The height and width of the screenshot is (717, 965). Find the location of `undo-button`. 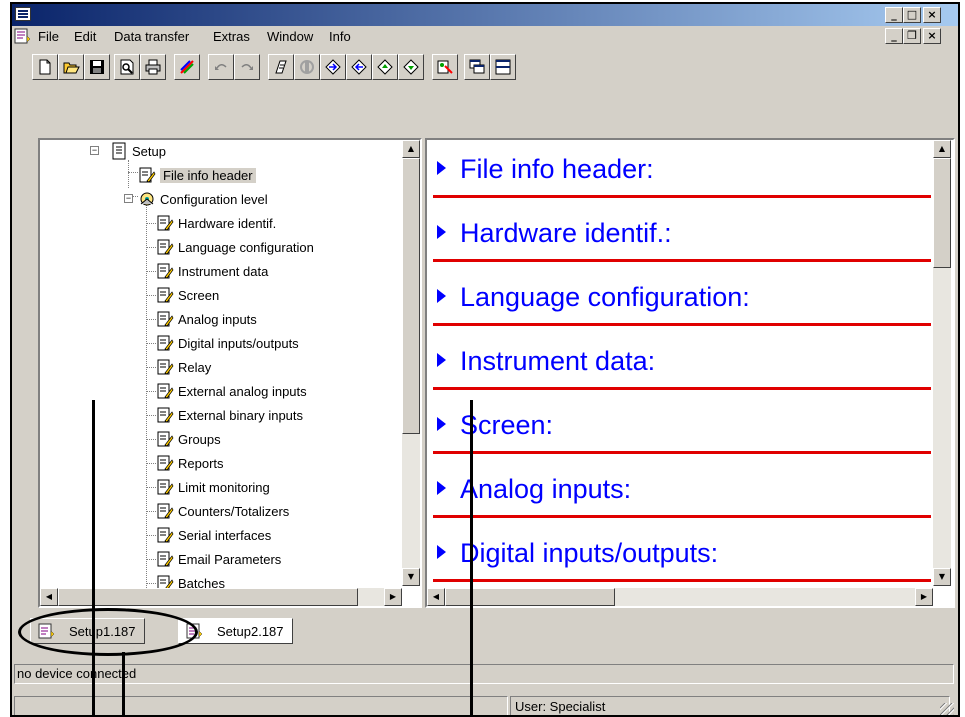

undo-button is located at coordinates (221, 67).